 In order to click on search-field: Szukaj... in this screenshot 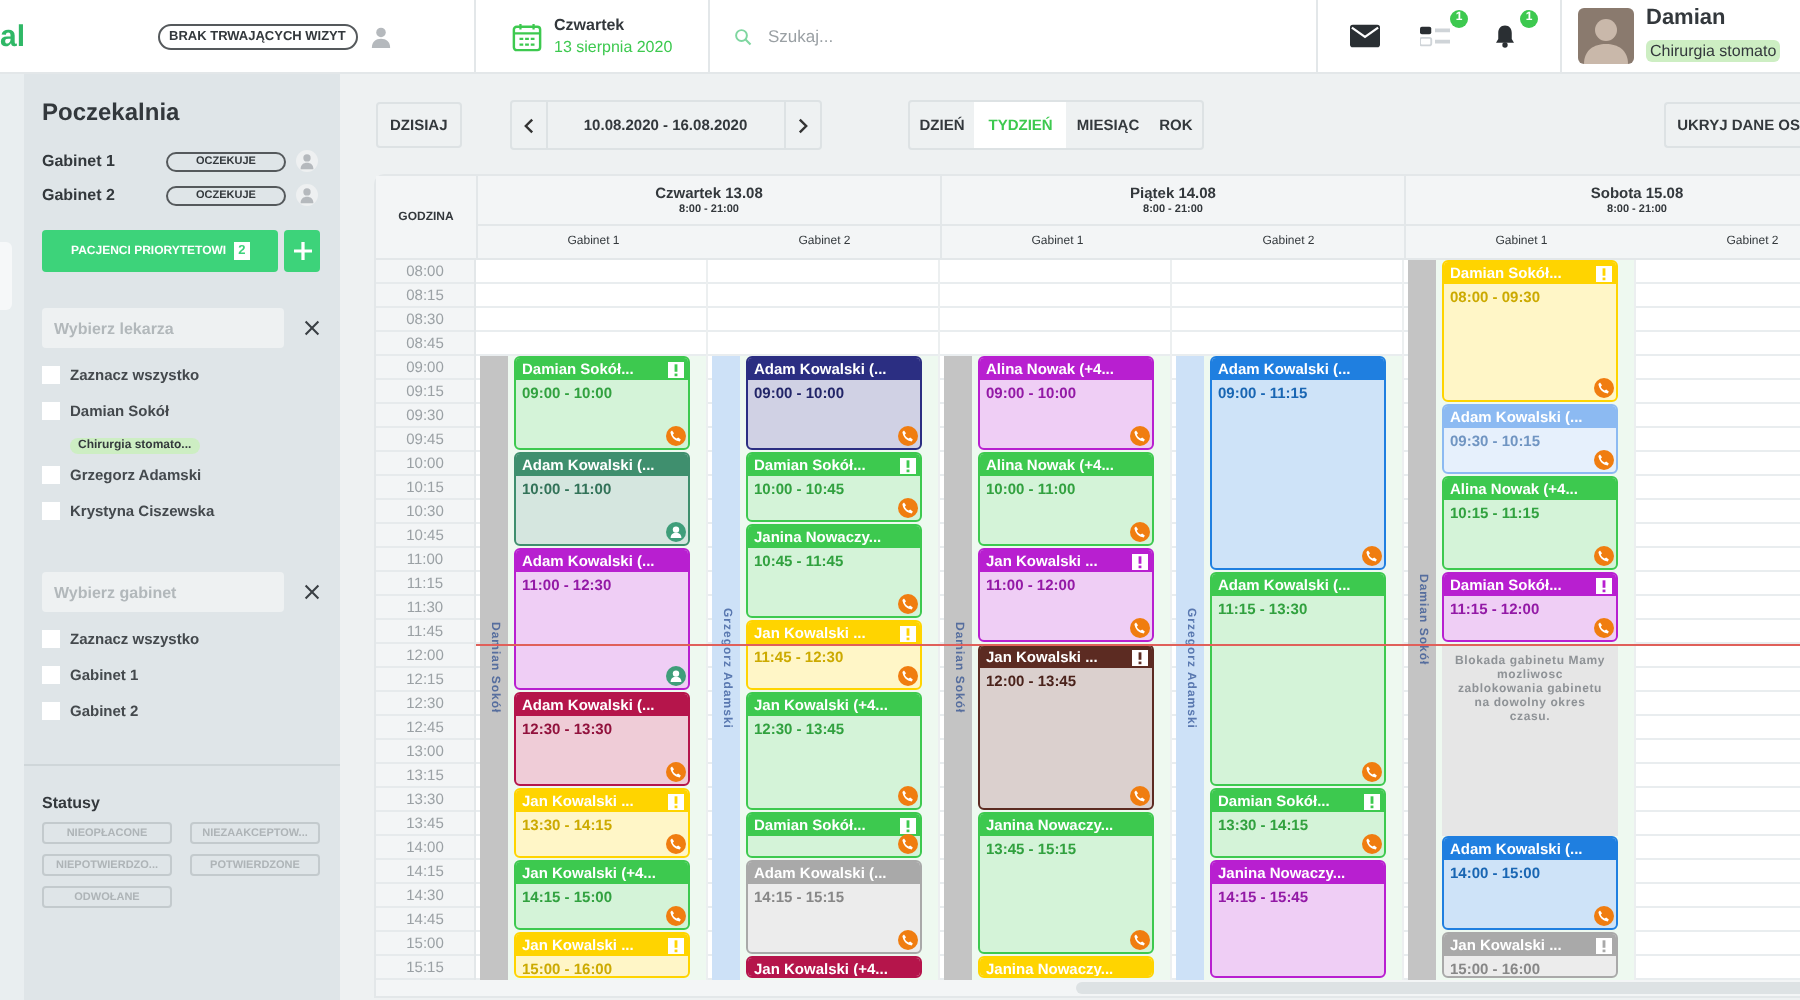, I will do `click(888, 36)`.